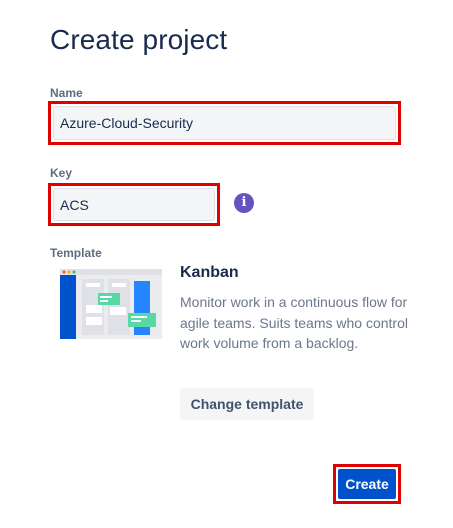 The height and width of the screenshot is (528, 453). I want to click on change-template-button: Change template, so click(247, 404).